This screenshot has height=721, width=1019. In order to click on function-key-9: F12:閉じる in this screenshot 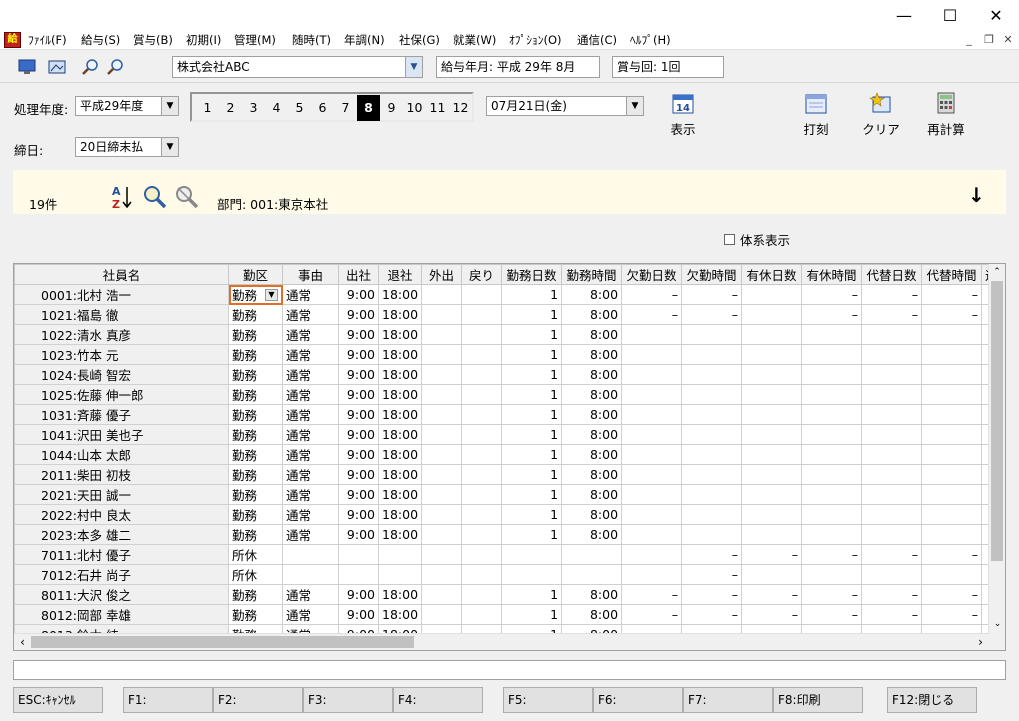, I will do `click(932, 700)`.